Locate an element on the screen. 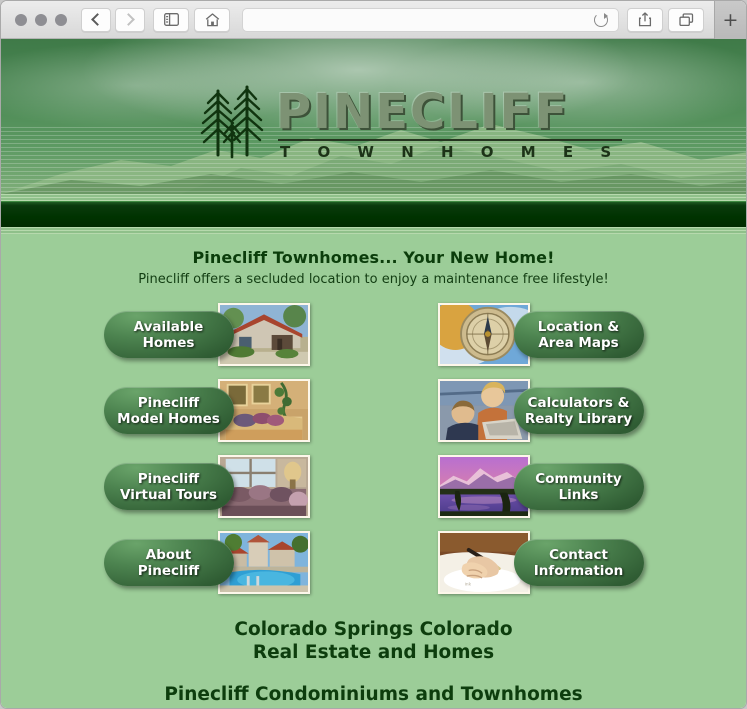 The image size is (747, 709). nav-item-available-homes: Available Homes is located at coordinates (206, 334).